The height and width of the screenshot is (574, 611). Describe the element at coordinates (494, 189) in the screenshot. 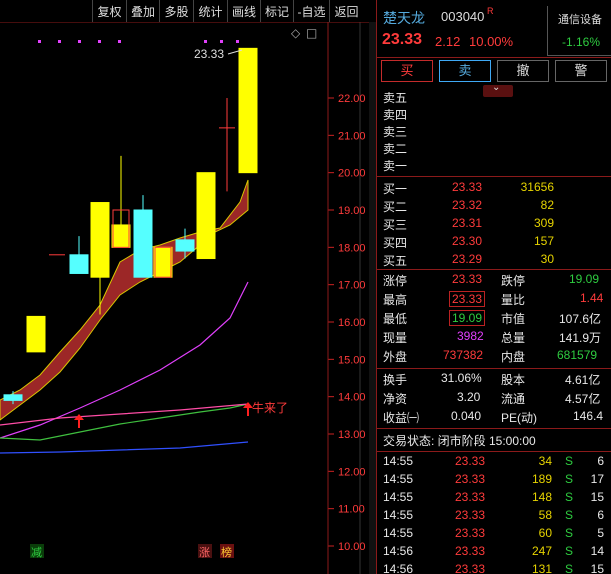

I see `bid-row: 买一 23.33 31656` at that location.